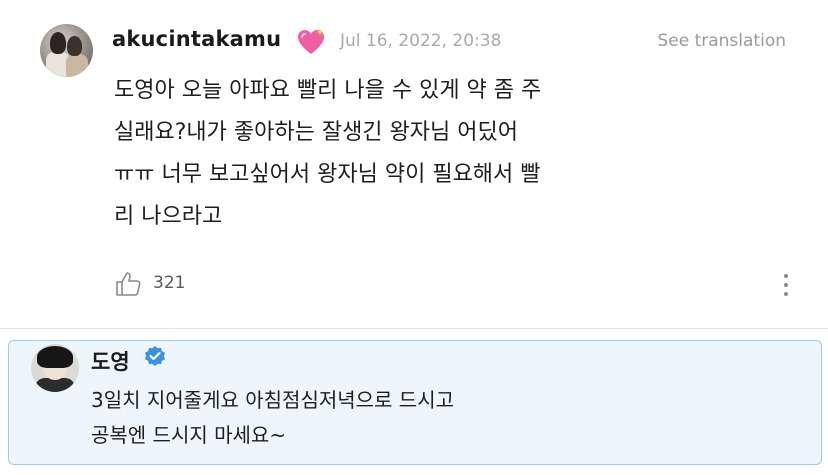 This screenshot has width=828, height=475. I want to click on artist-avatar, so click(55, 368).